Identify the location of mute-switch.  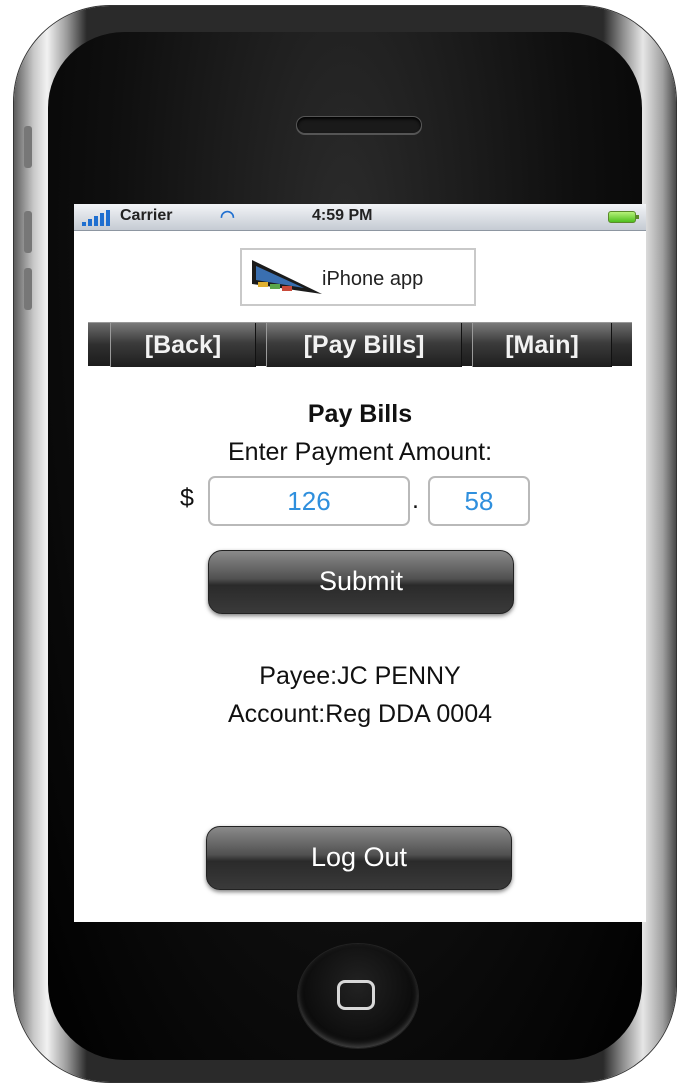
(28, 147).